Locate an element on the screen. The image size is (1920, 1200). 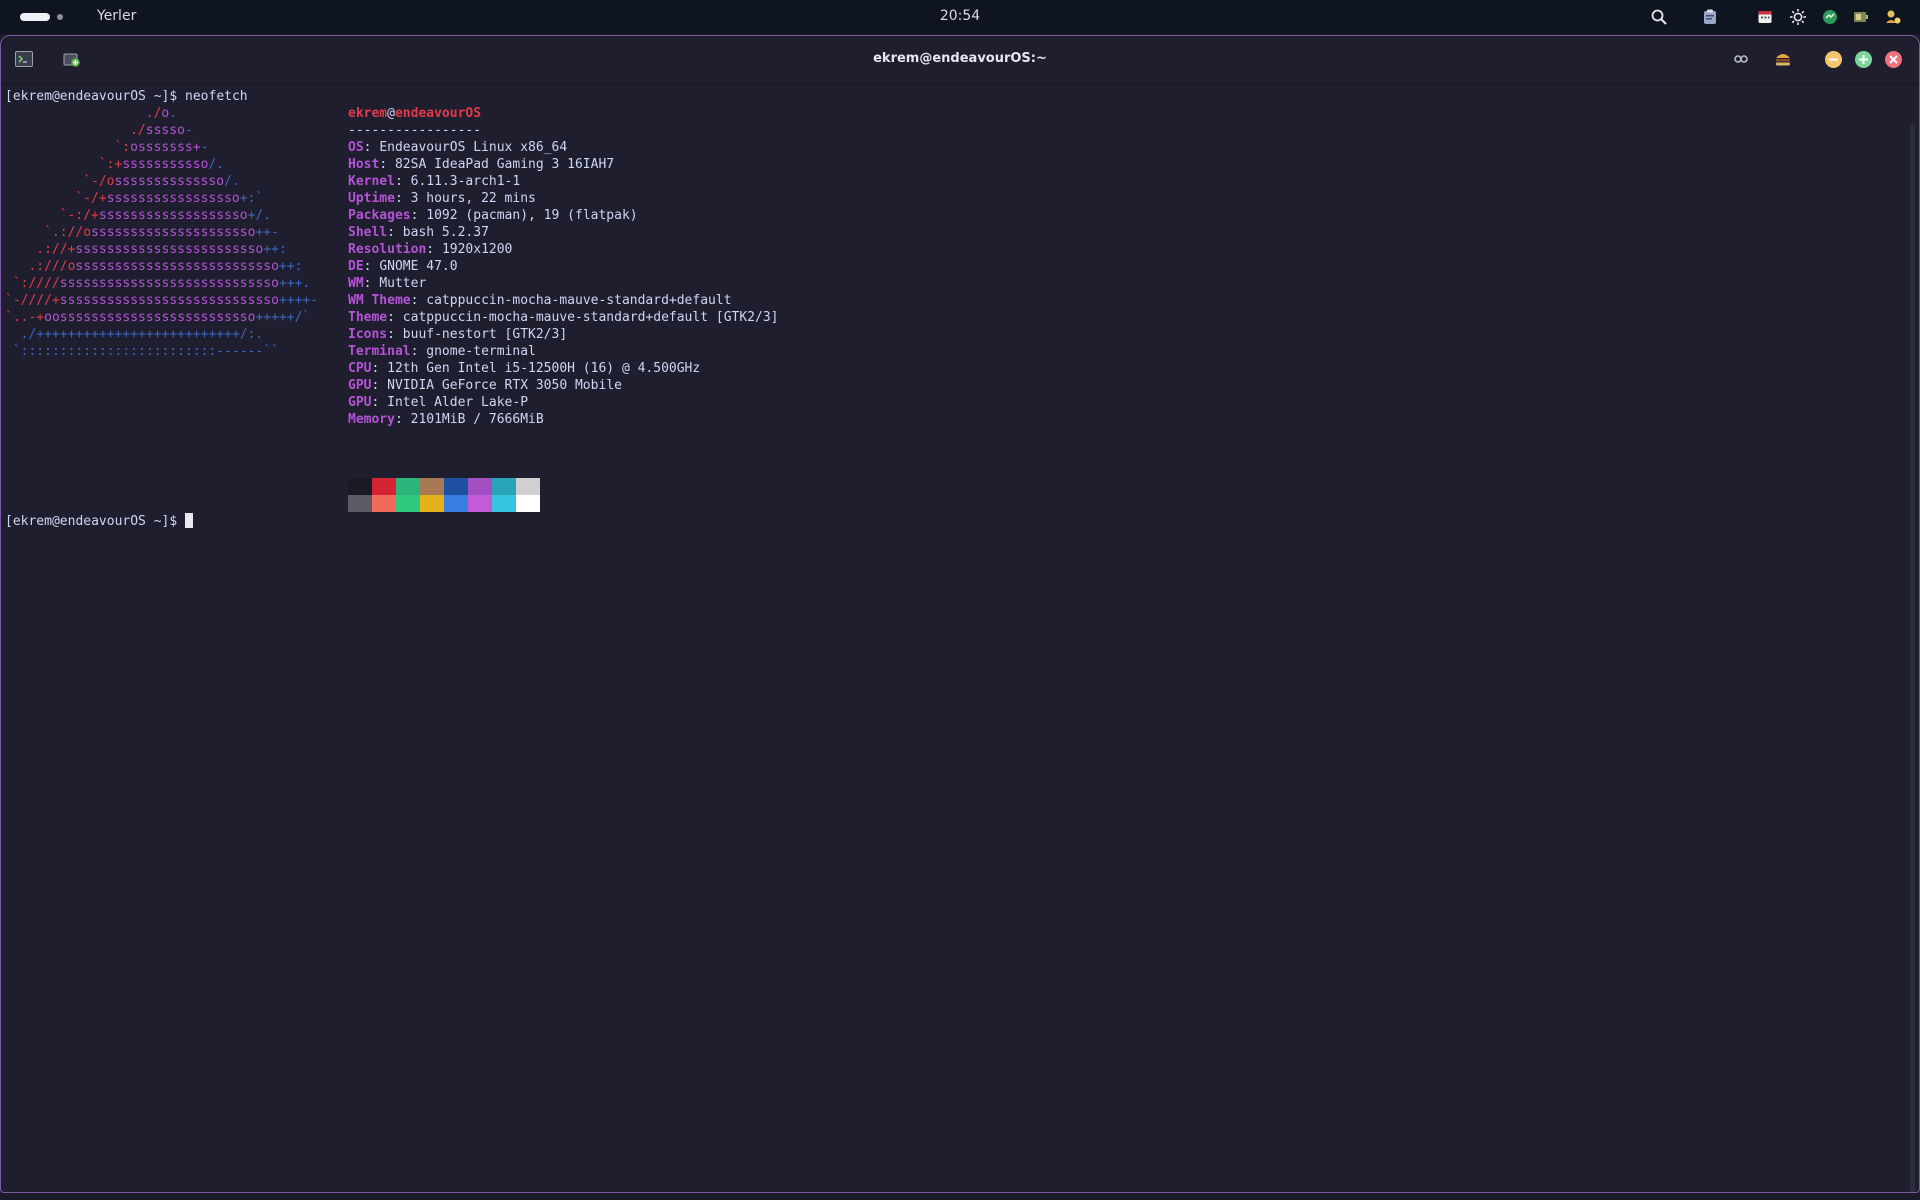
info-value: GNOME 47.0 is located at coordinates (418, 266).